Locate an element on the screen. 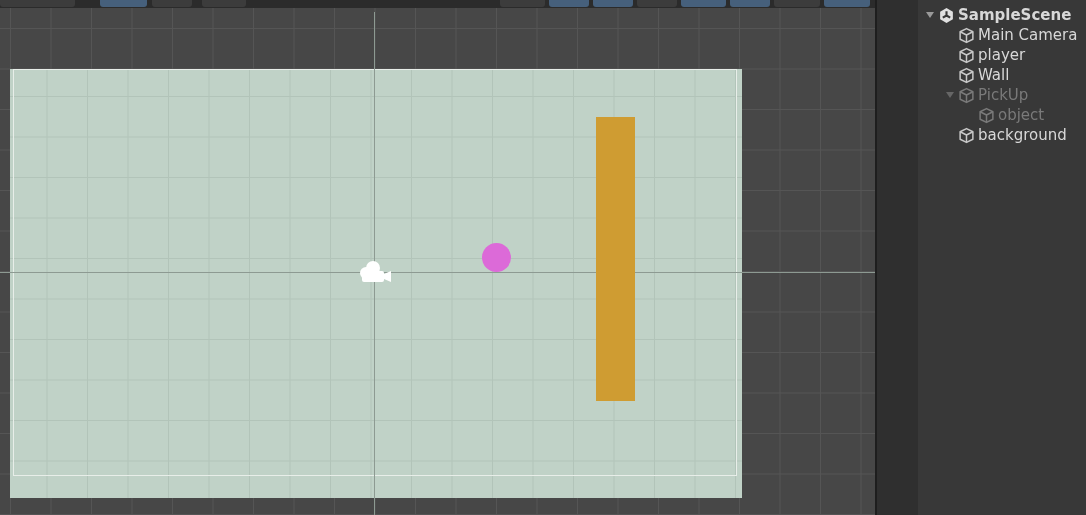 Image resolution: width=1086 pixels, height=515 pixels. hierarchy-item: background is located at coordinates (1022, 135).